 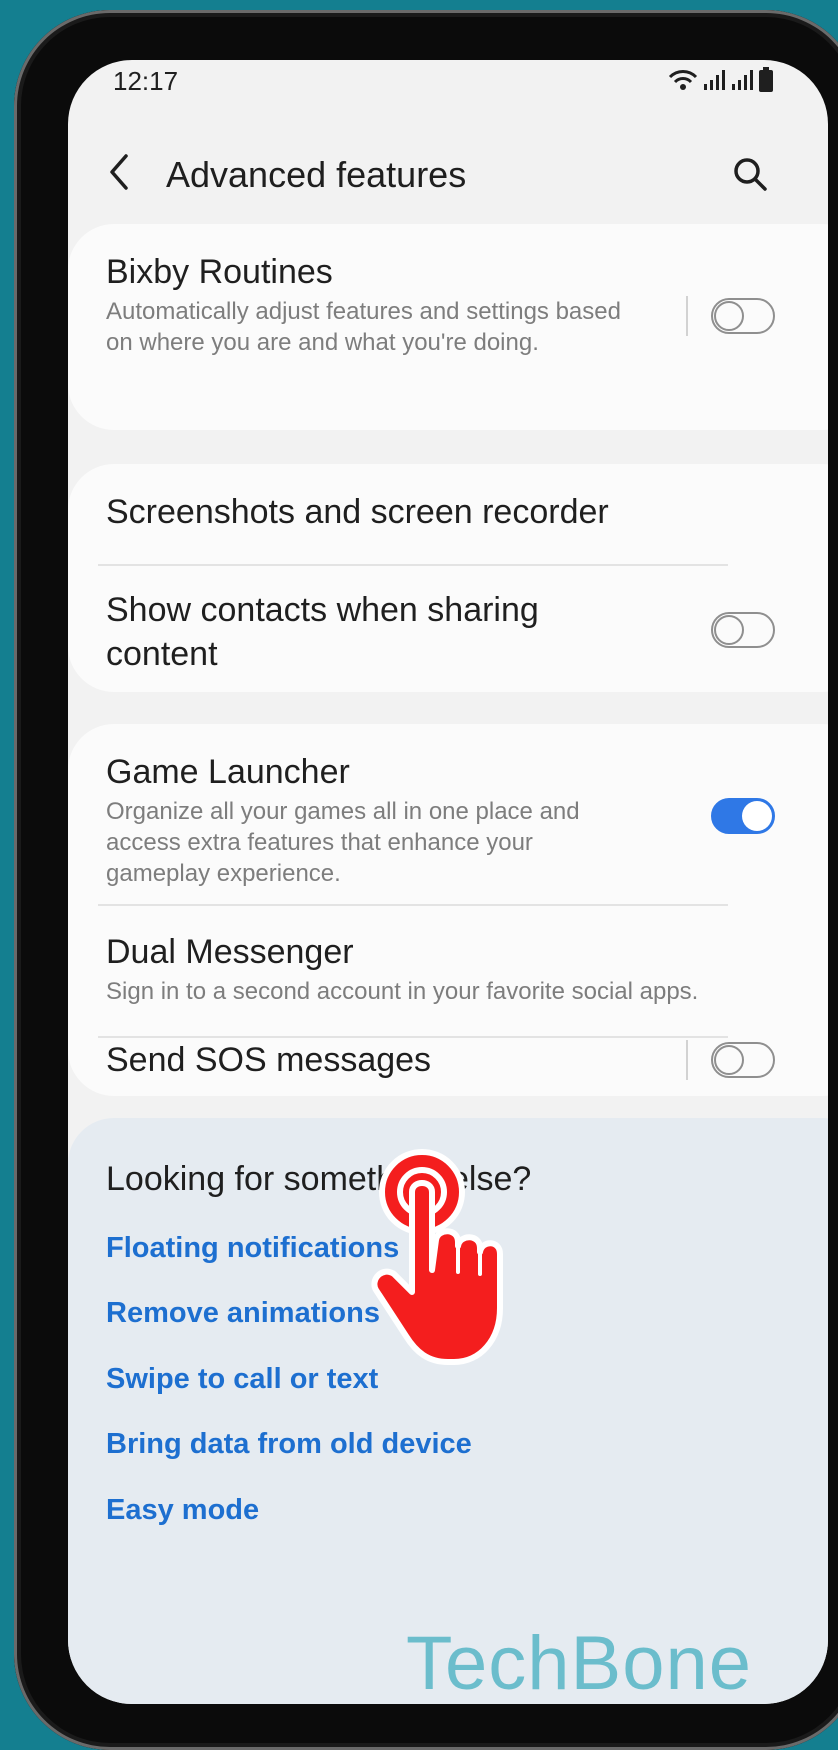 I want to click on setting-title: Bixby Routines, so click(x=219, y=272).